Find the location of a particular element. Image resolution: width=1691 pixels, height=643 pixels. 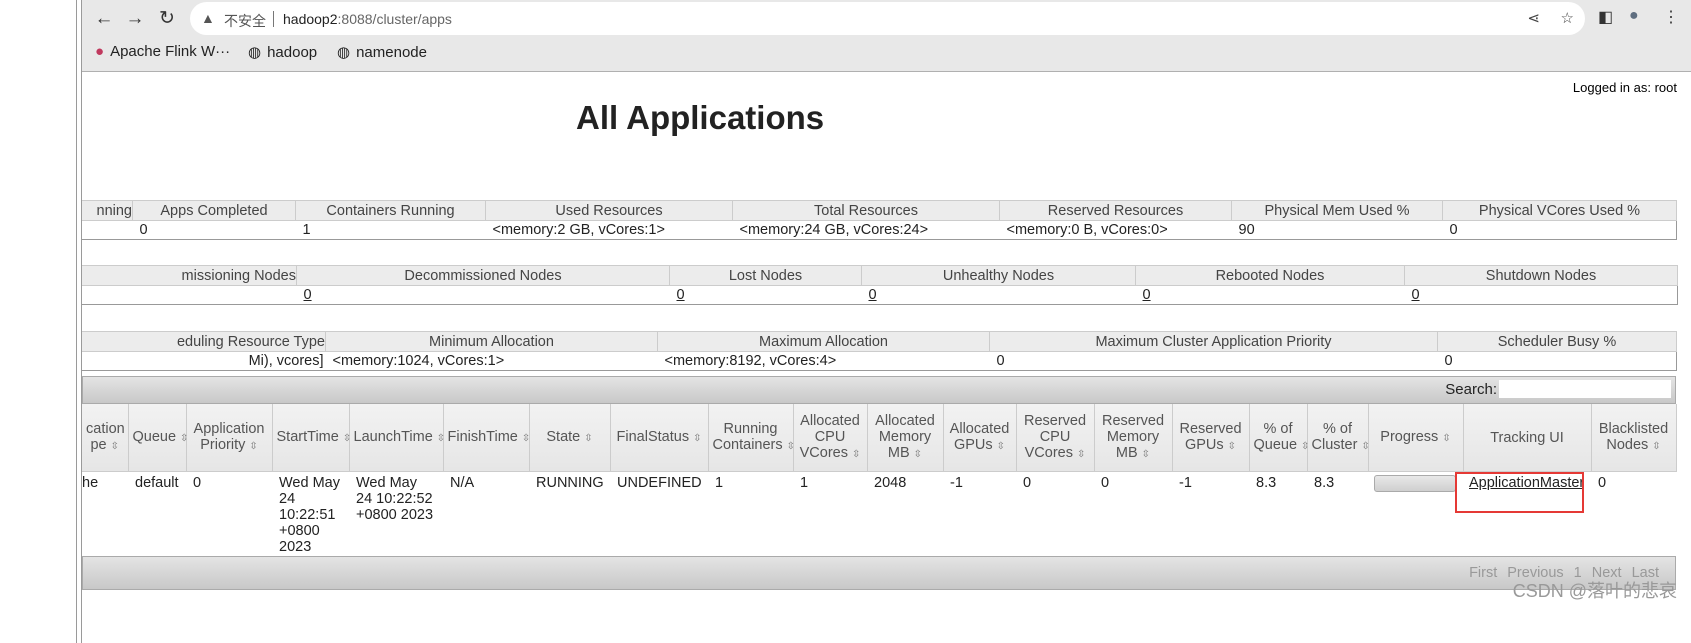

column-header-application-priority: Application Priority ⇳ is located at coordinates (229, 438).